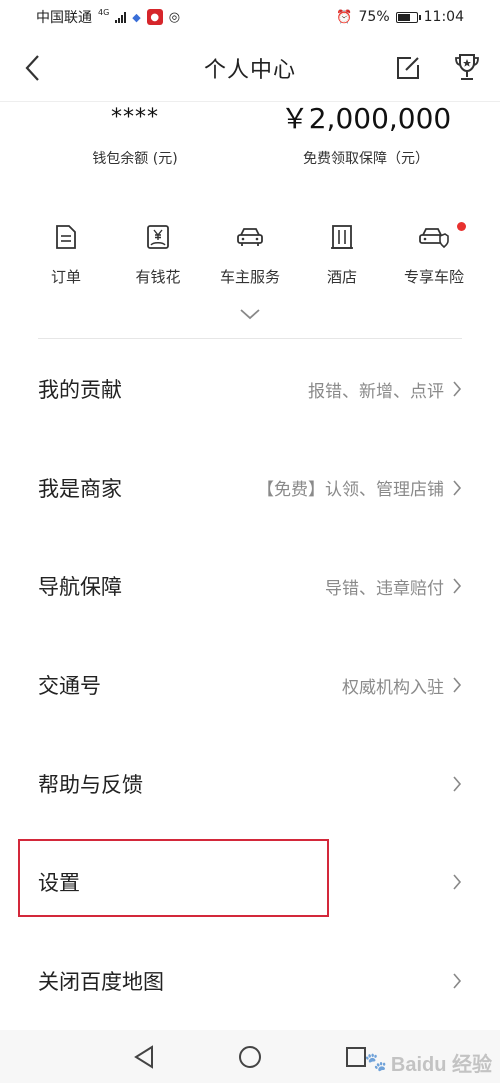 The height and width of the screenshot is (1083, 500). I want to click on menu-title: 关闭百度地图, so click(101, 981).